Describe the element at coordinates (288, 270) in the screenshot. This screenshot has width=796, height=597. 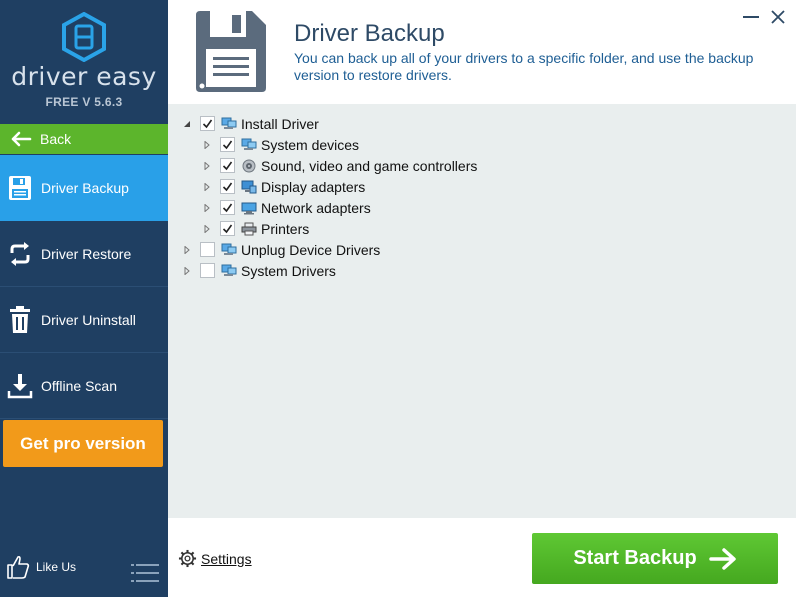
I see `tree-node-label: System Drivers` at that location.